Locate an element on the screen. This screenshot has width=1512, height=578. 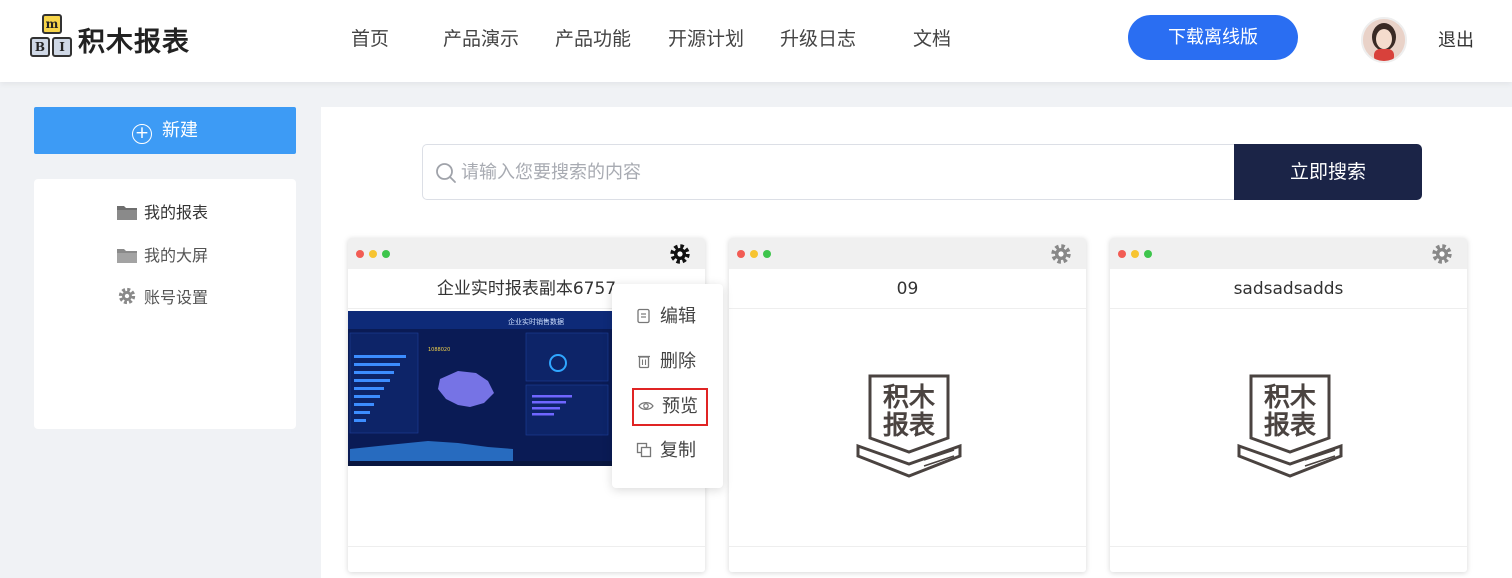
dashboard-thumbnail: 企业实时销售数据 1088020 is located at coordinates (480, 388).